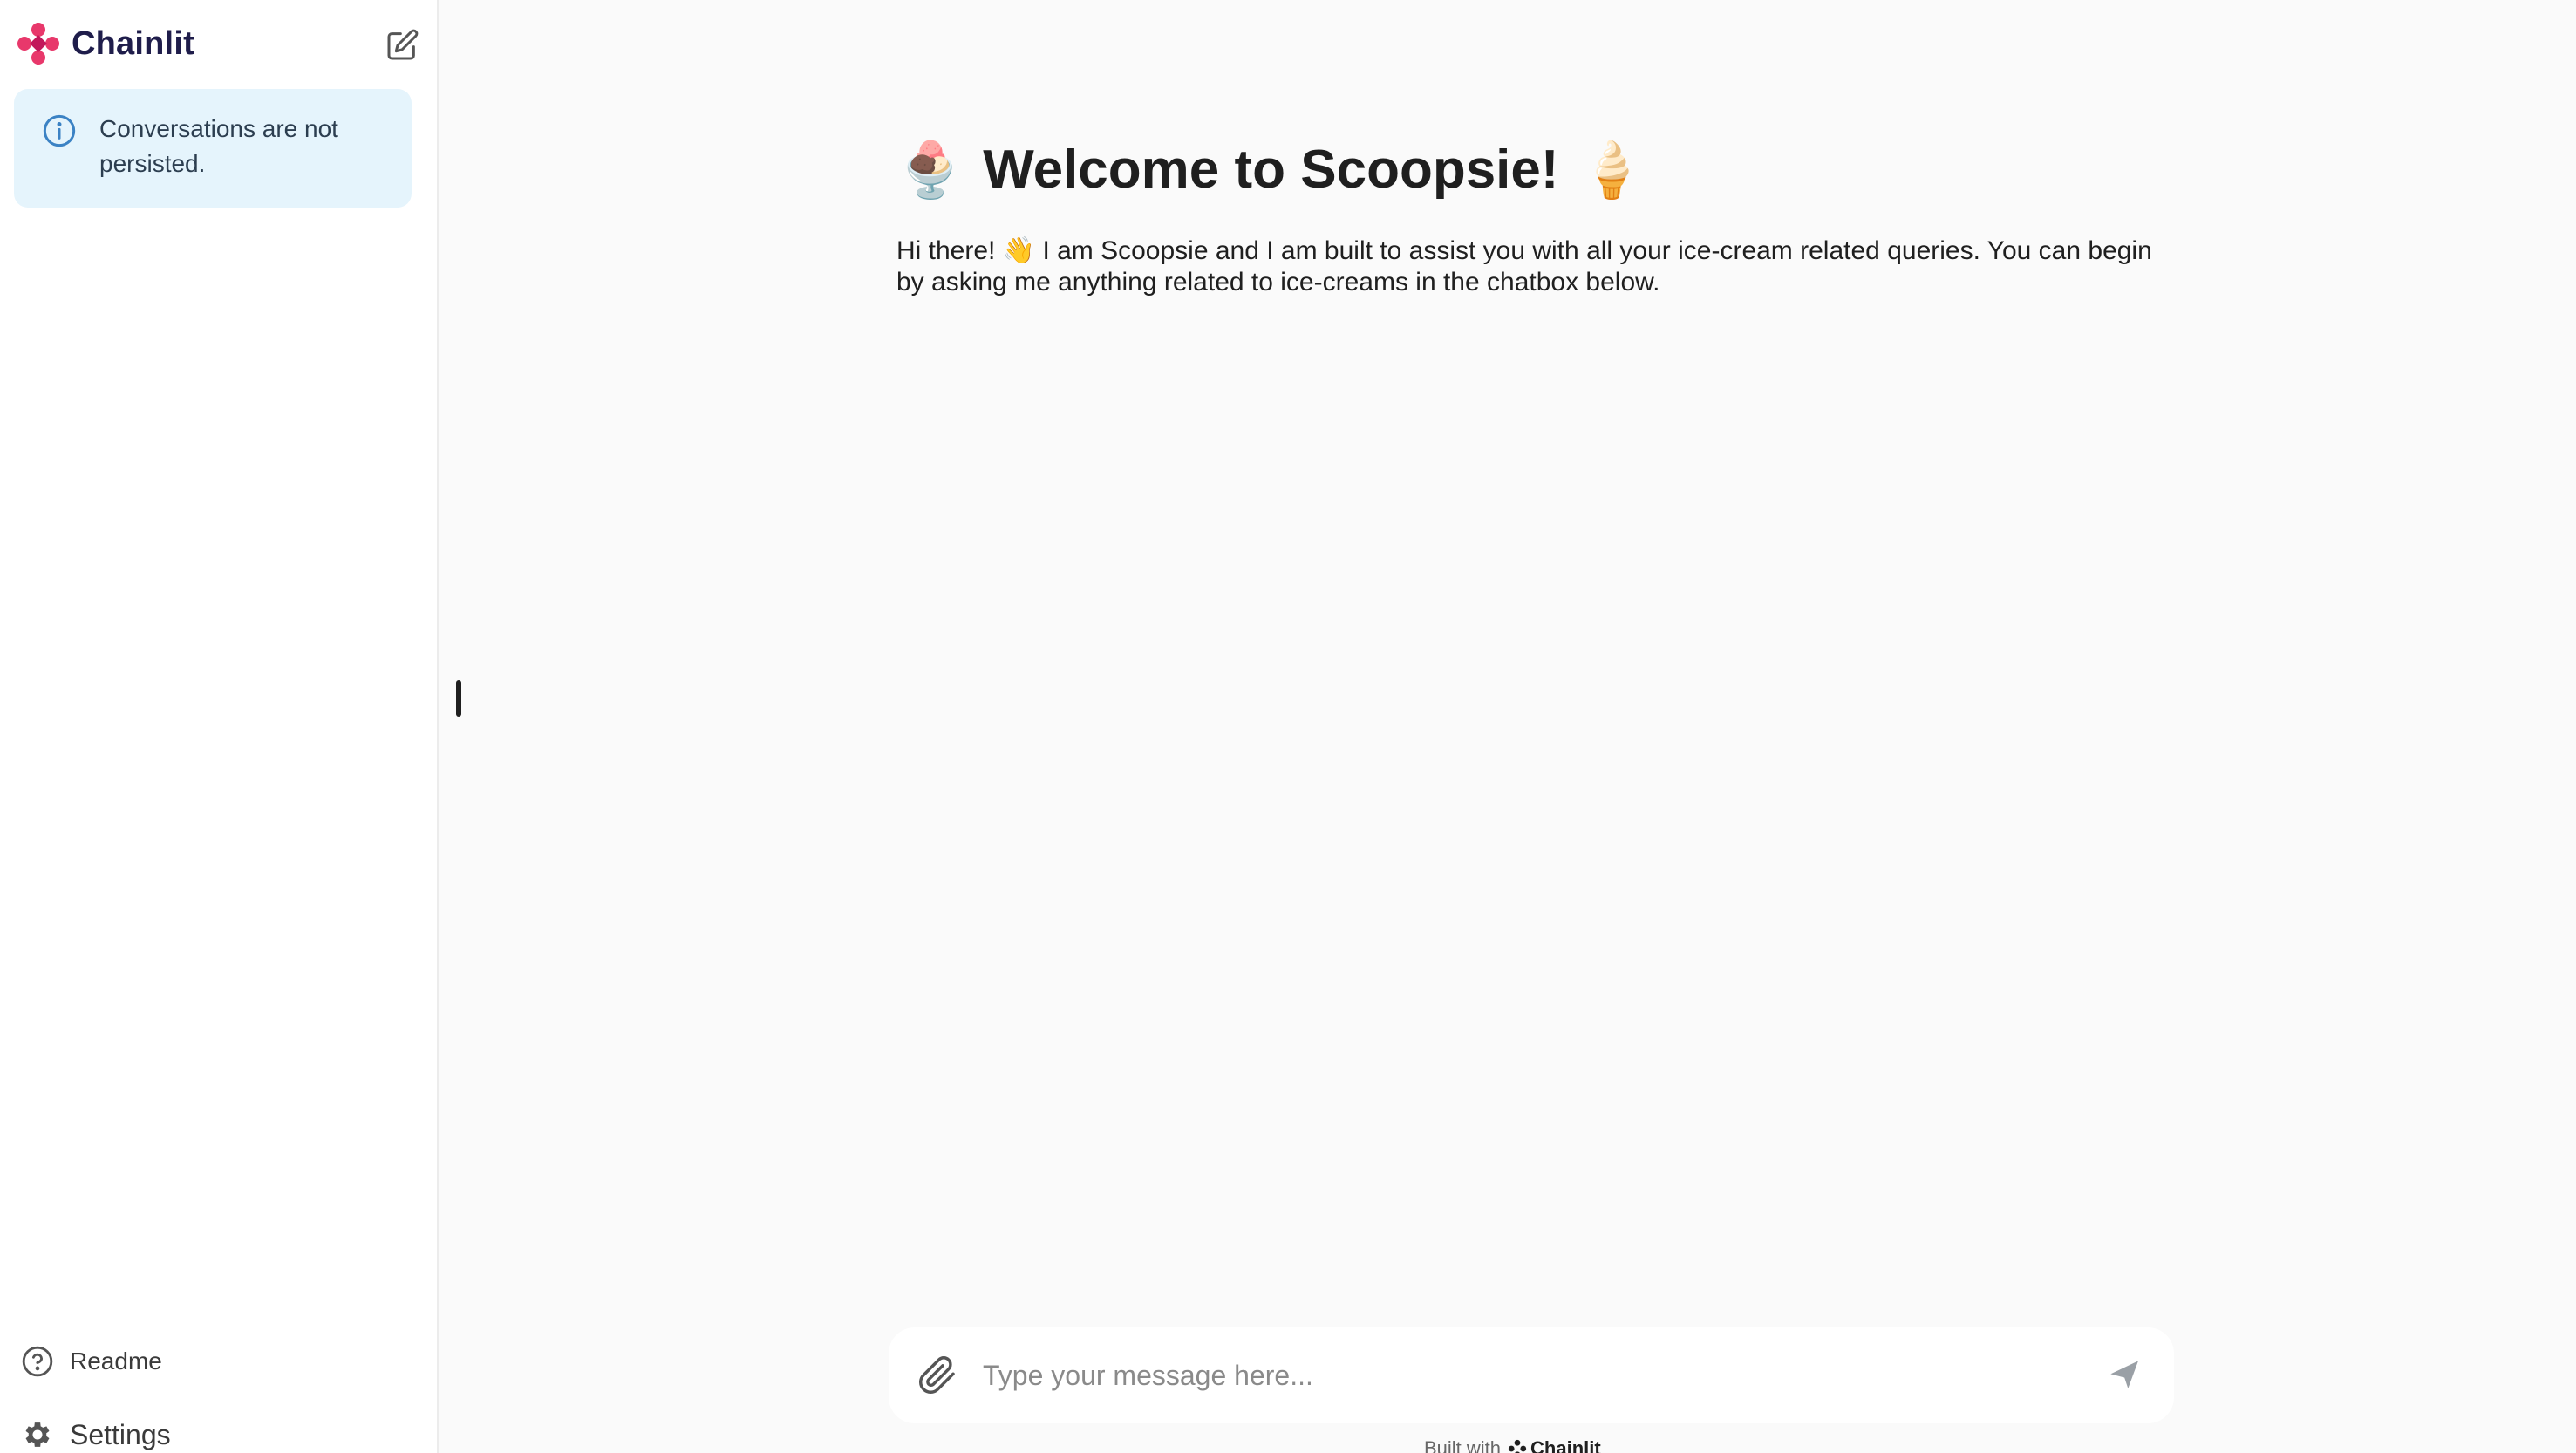 Image resolution: width=2576 pixels, height=1453 pixels. I want to click on send-button, so click(2125, 1375).